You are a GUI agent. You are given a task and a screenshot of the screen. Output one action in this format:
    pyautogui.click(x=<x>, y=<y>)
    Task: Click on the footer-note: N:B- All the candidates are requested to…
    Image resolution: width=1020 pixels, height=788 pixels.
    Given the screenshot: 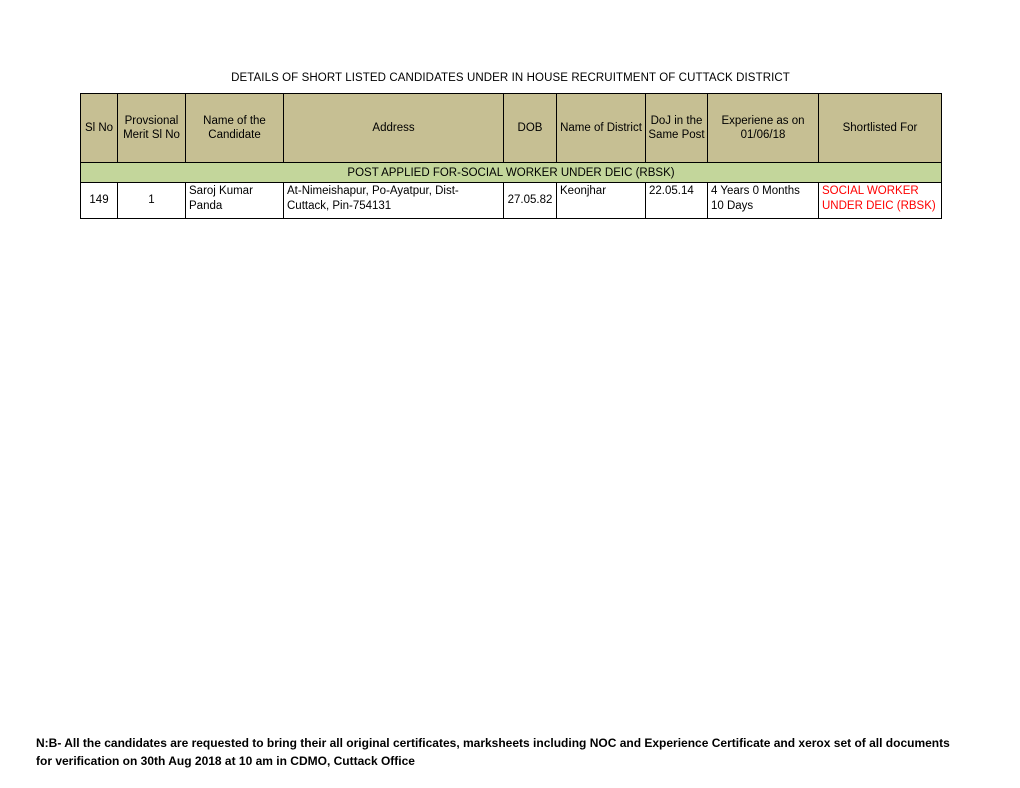 What is the action you would take?
    pyautogui.click(x=508, y=752)
    